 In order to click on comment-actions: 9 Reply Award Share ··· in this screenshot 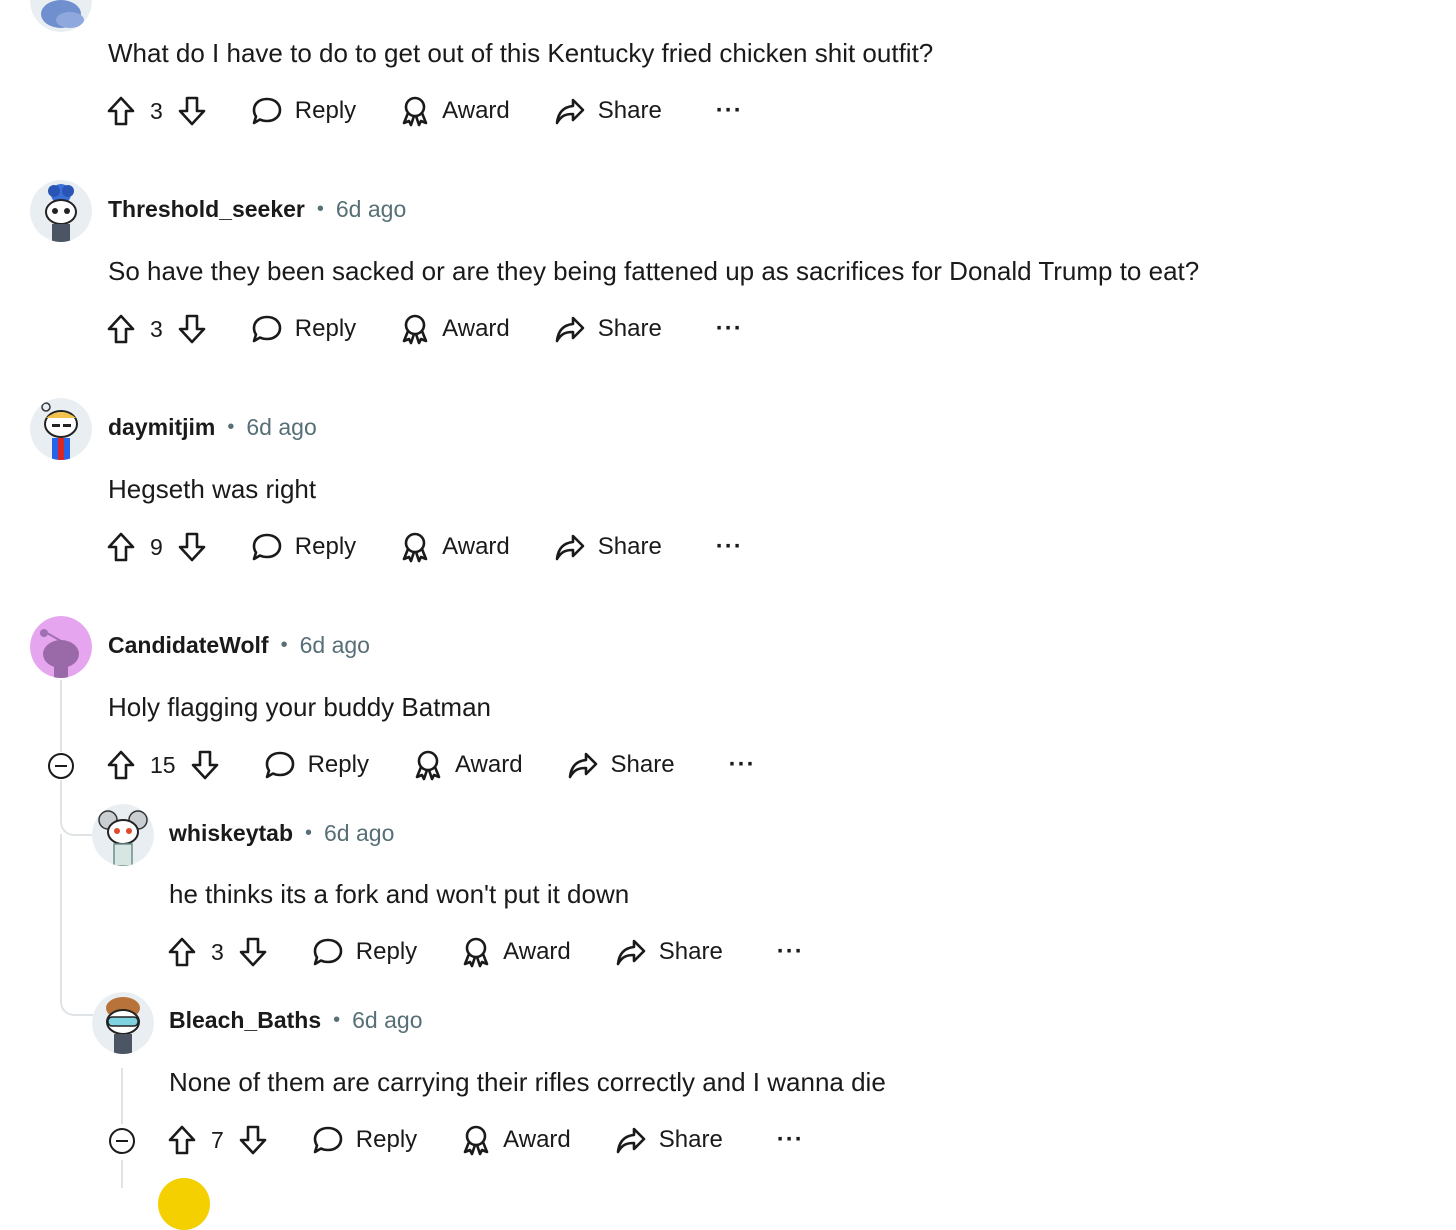, I will do `click(424, 547)`.